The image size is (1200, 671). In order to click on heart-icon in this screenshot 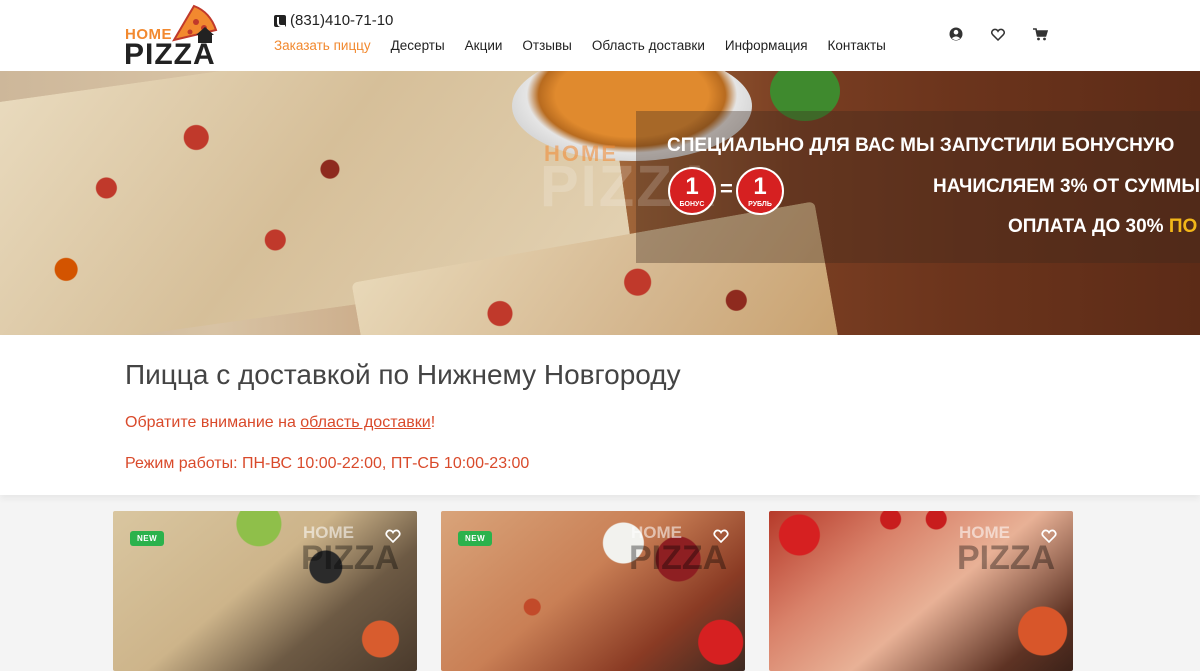, I will do `click(998, 34)`.